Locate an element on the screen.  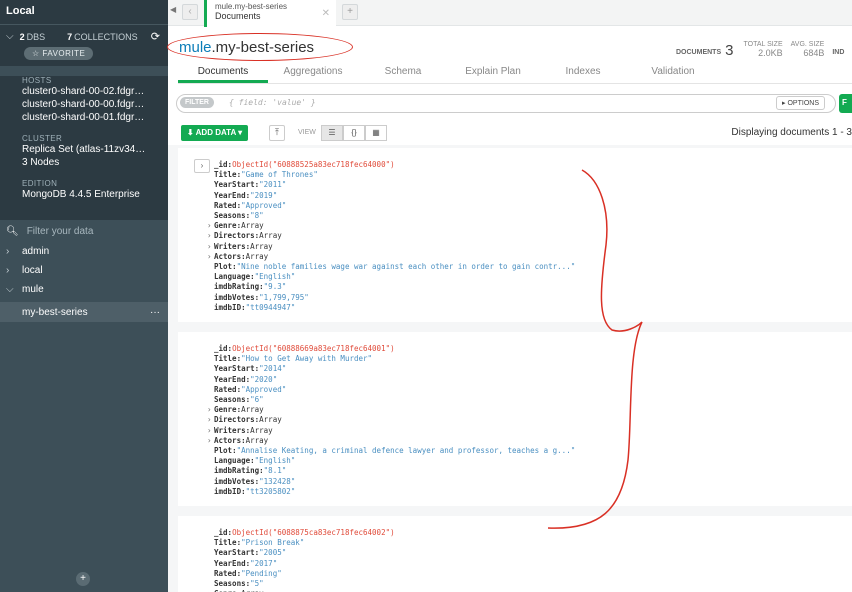
tab-aggregations: Aggregations is located at coordinates (313, 73).